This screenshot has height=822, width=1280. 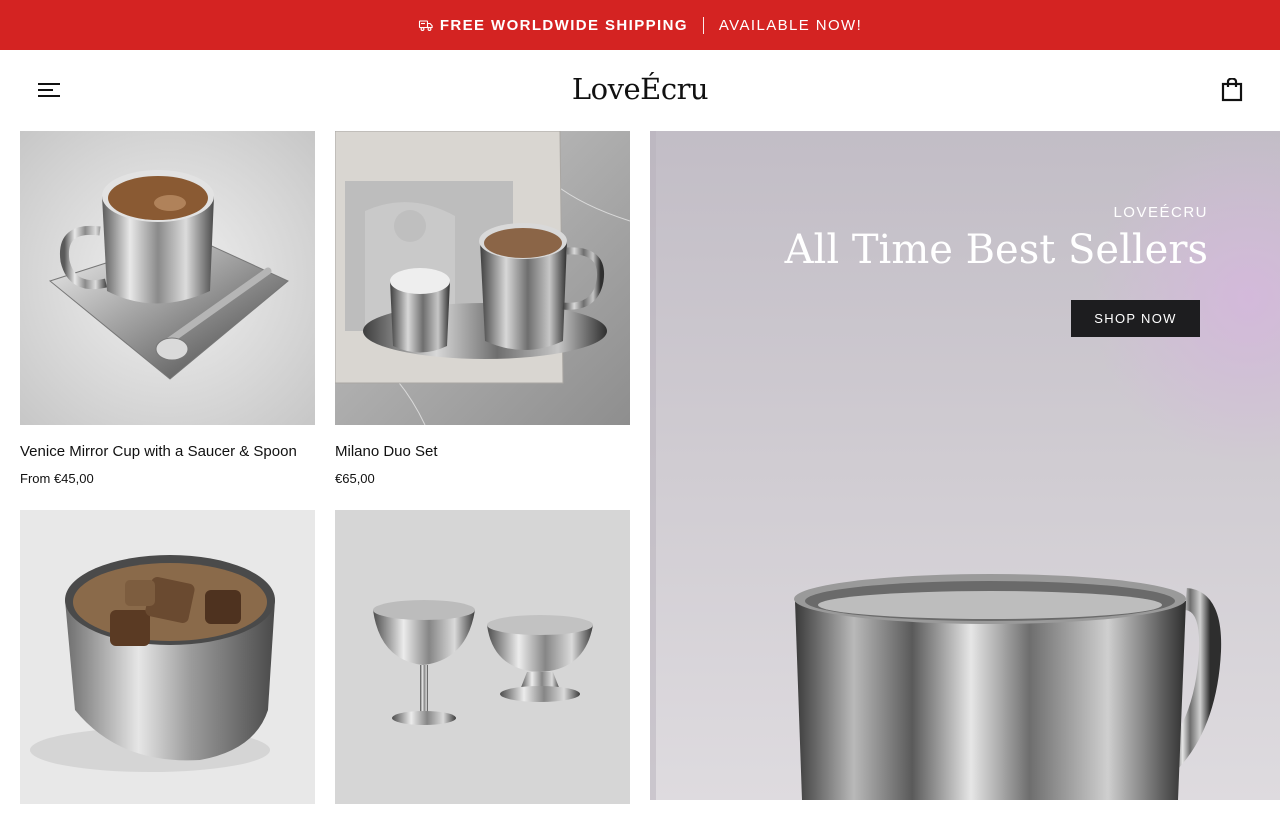 I want to click on site-logo: LoveÉcru, so click(x=640, y=89).